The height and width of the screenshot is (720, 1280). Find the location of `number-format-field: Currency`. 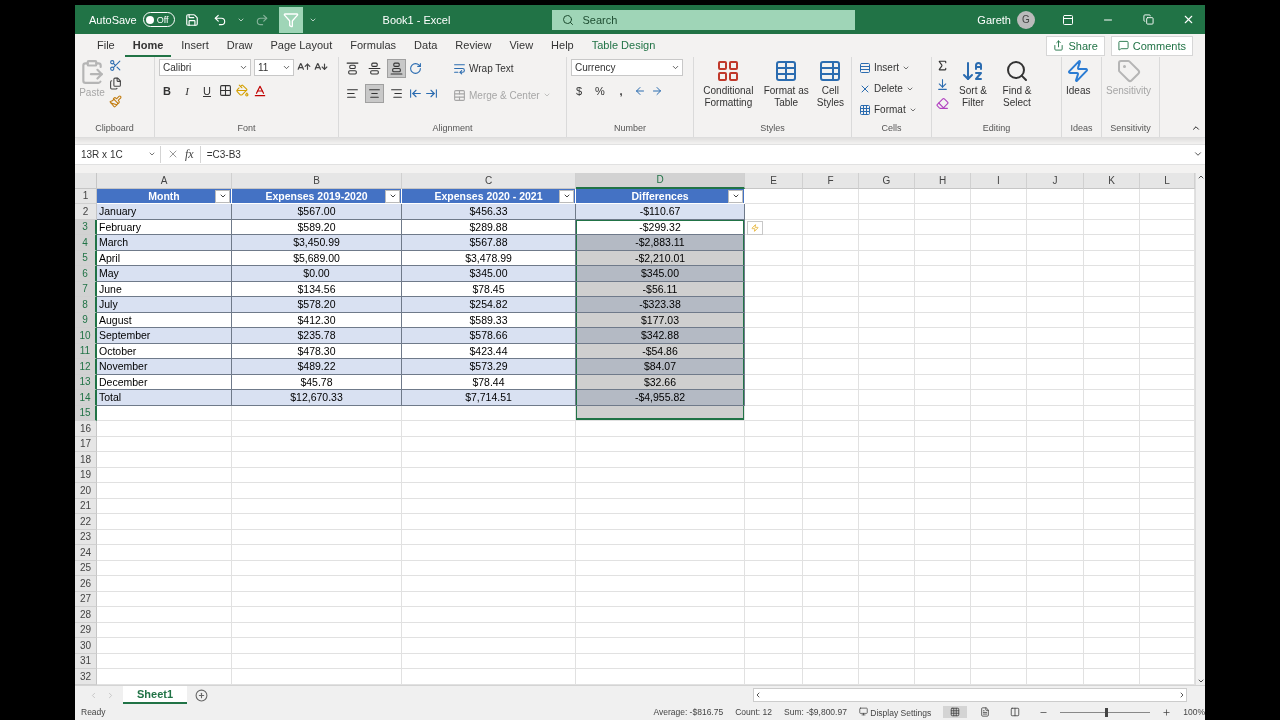

number-format-field: Currency is located at coordinates (627, 67).